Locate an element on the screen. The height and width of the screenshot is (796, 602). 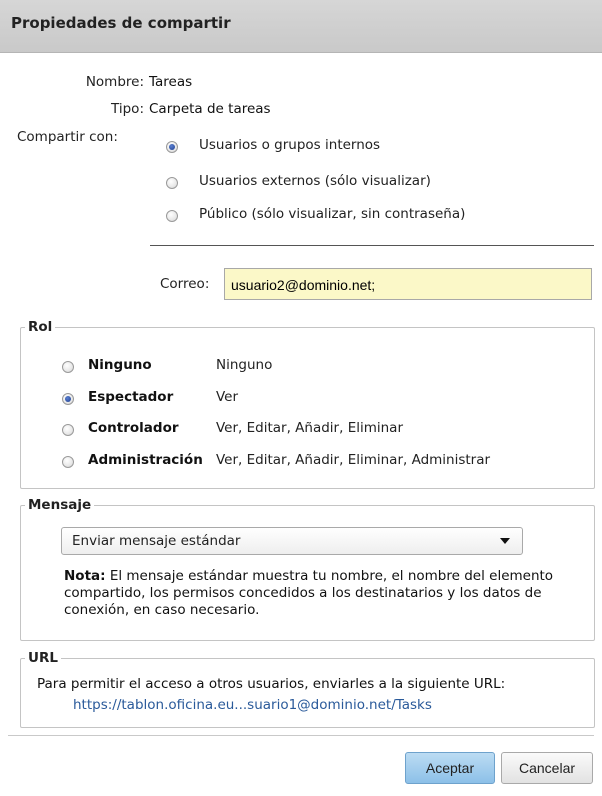
email-label: Correo: is located at coordinates (185, 284).